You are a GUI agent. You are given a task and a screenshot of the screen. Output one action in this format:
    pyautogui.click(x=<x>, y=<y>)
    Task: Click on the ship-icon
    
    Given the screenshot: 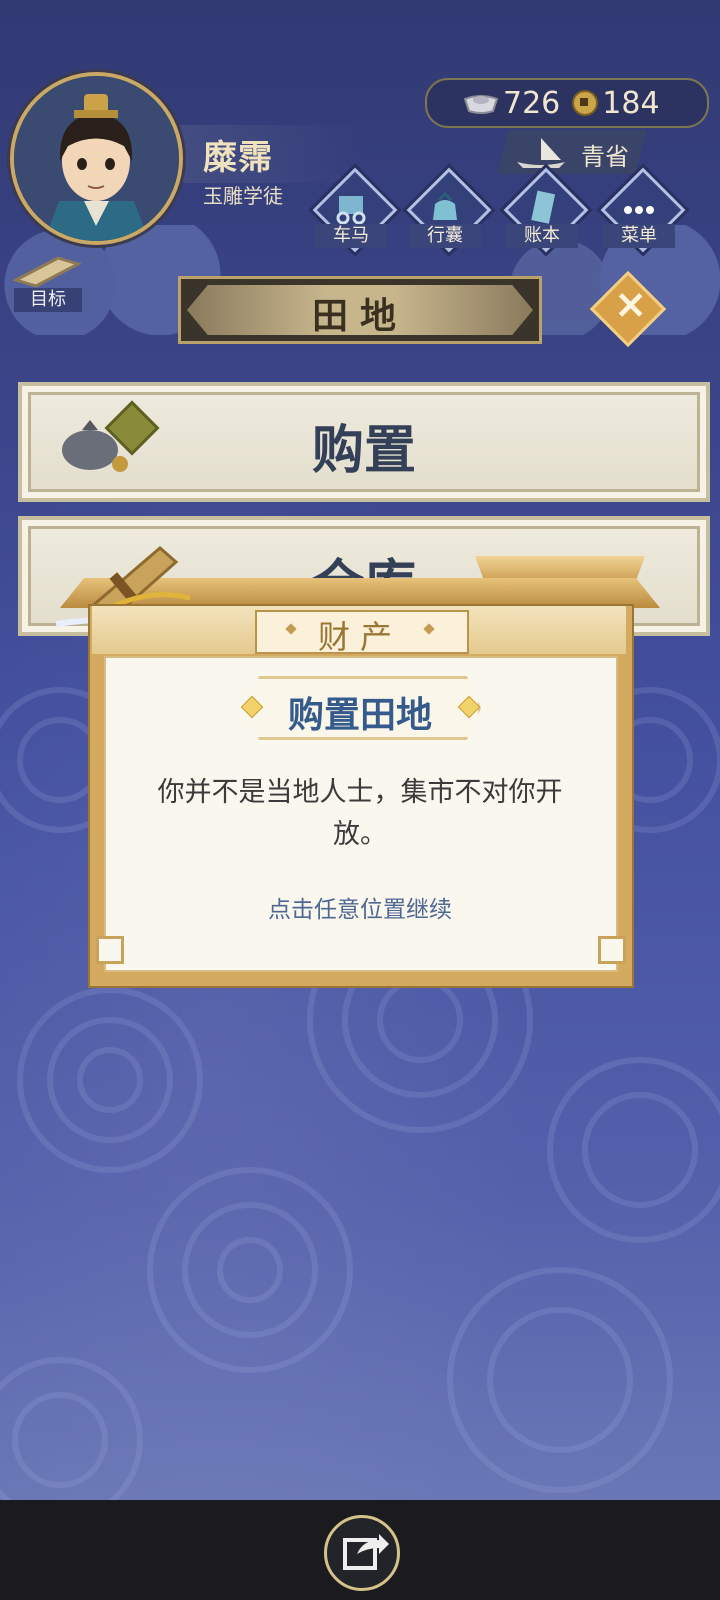 What is the action you would take?
    pyautogui.click(x=541, y=153)
    